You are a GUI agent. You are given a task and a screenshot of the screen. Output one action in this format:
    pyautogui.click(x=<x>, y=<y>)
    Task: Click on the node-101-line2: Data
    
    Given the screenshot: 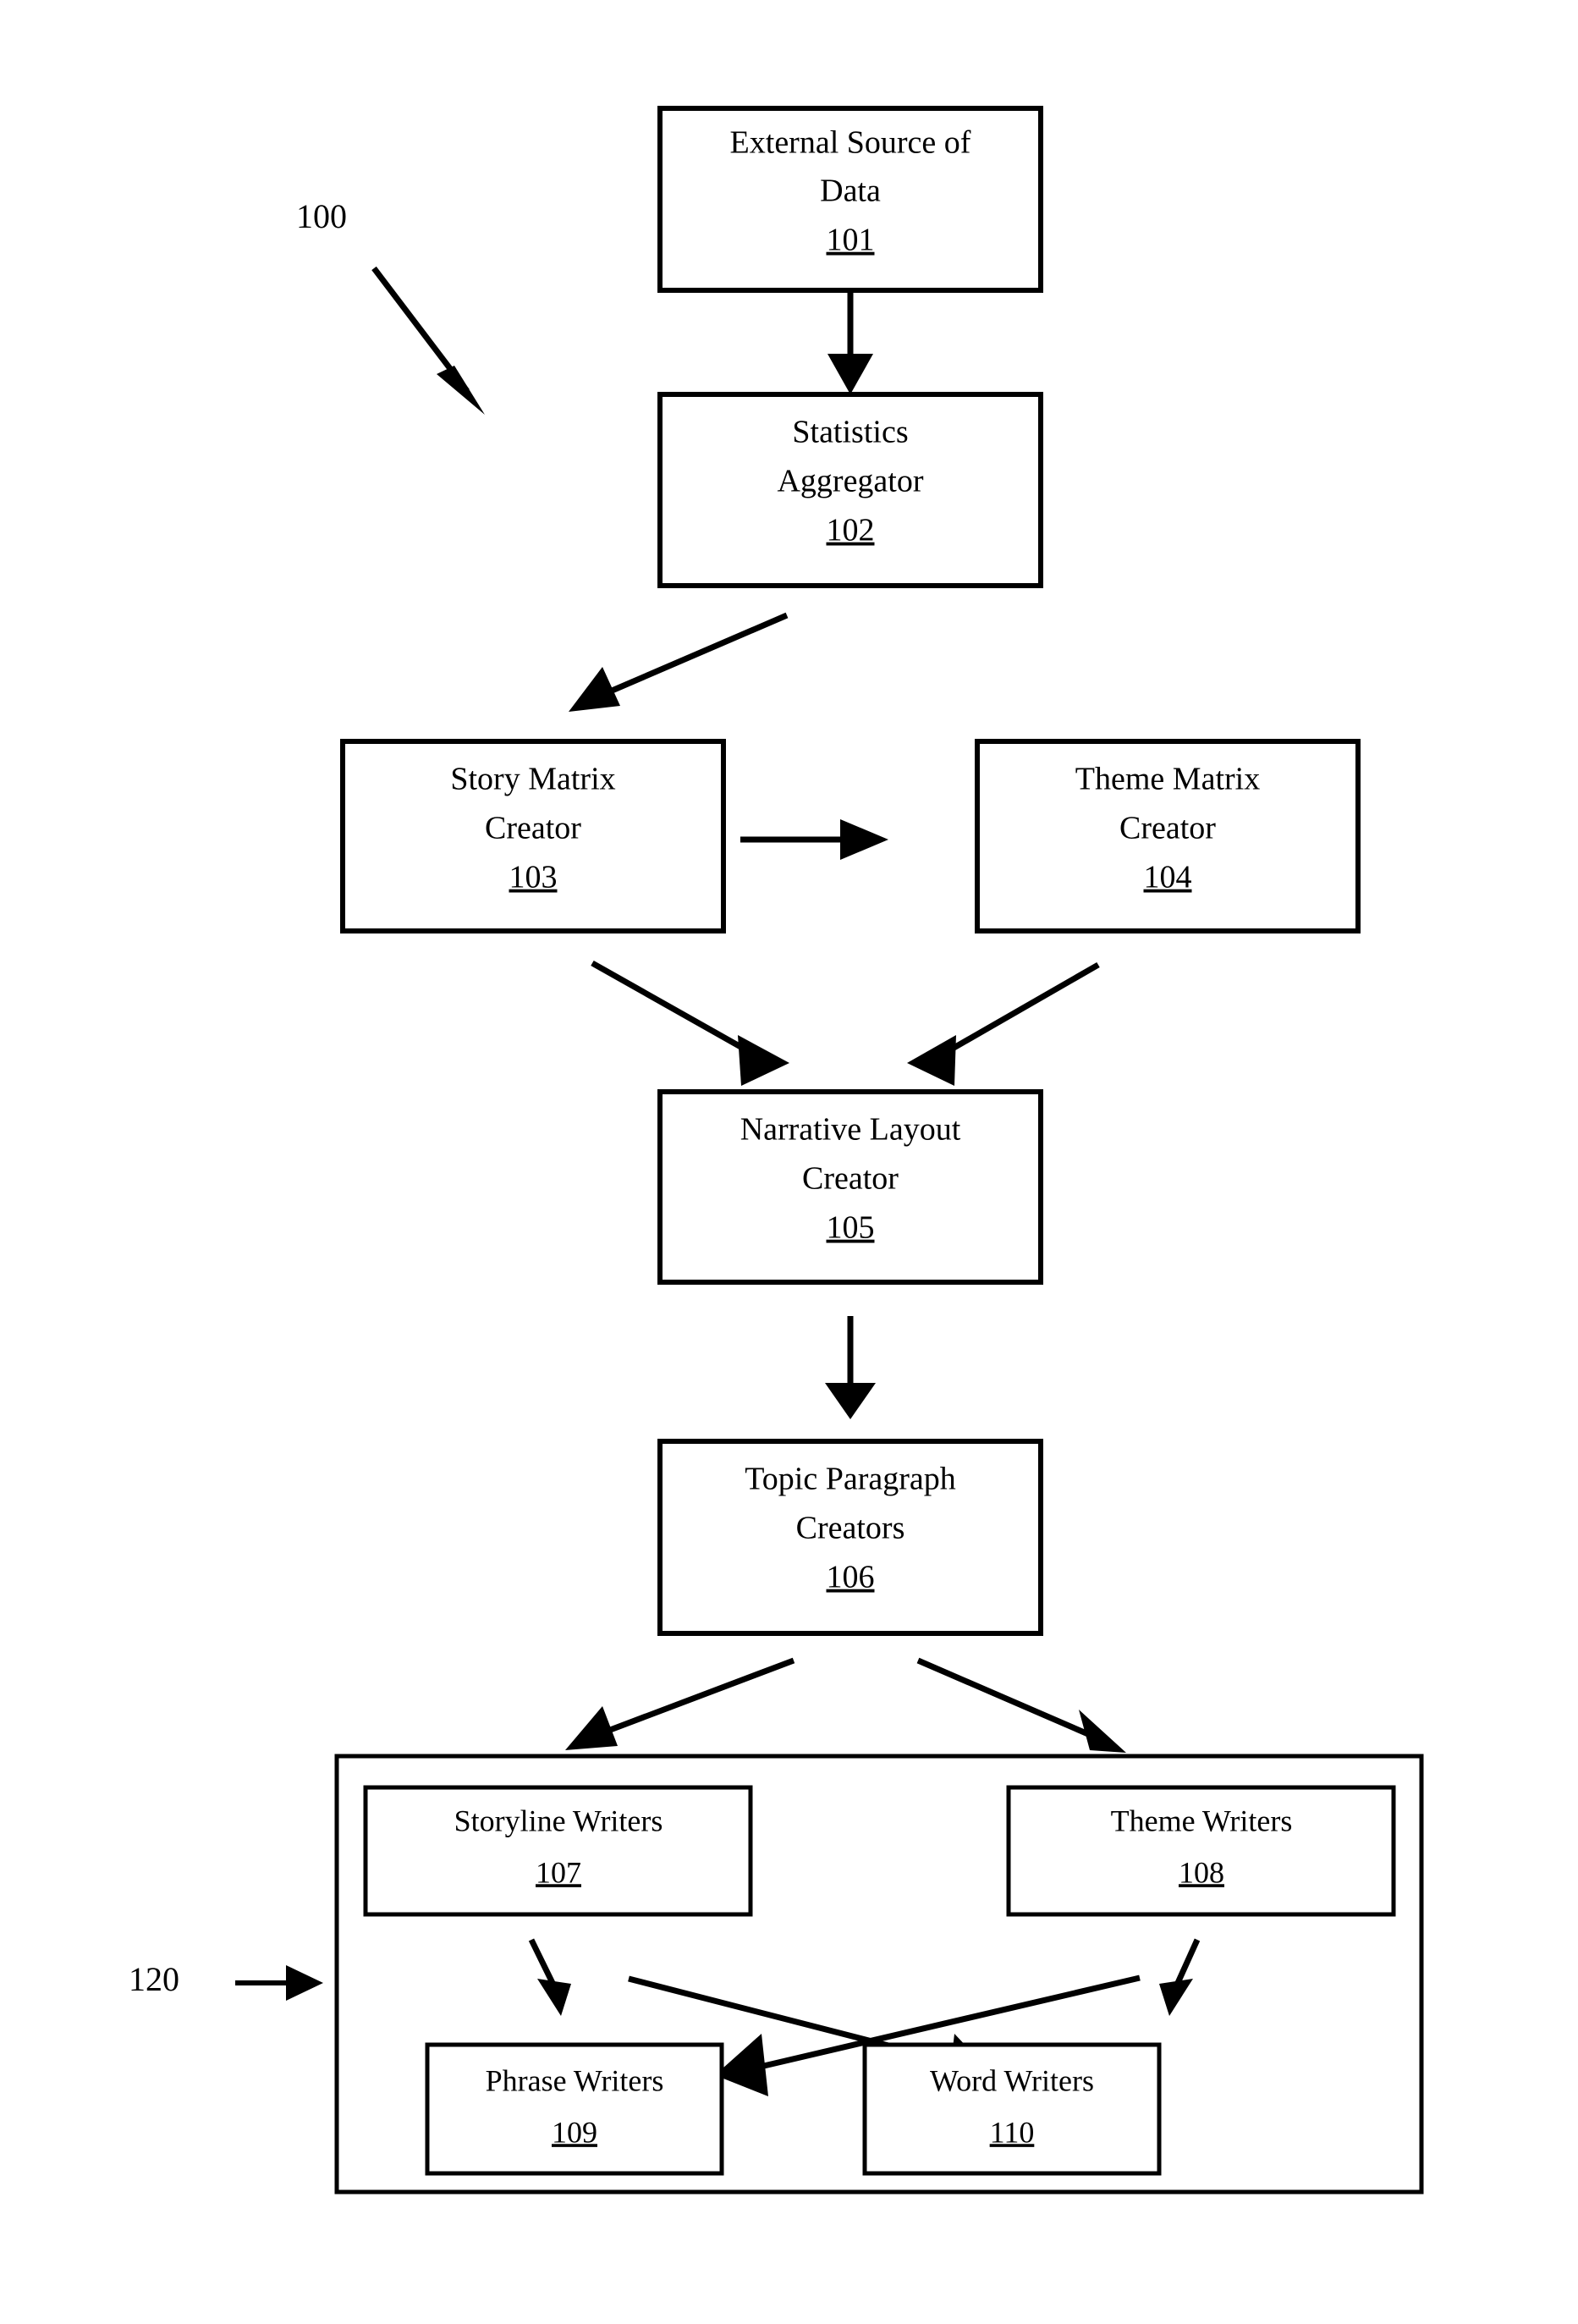 What is the action you would take?
    pyautogui.click(x=850, y=191)
    